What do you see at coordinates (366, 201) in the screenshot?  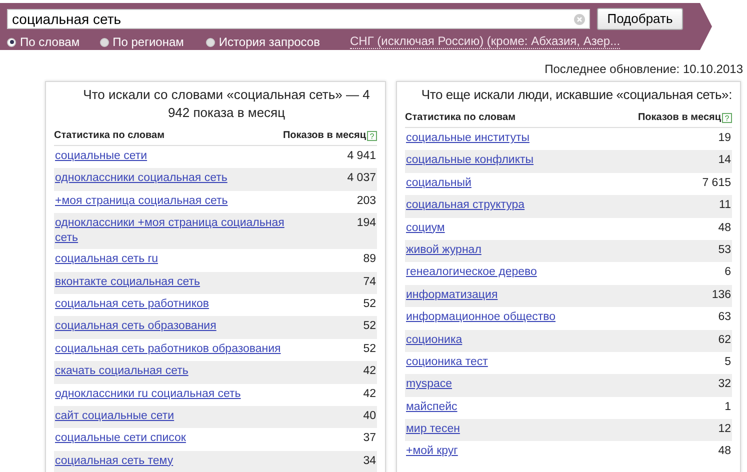 I see `count-cell: 203` at bounding box center [366, 201].